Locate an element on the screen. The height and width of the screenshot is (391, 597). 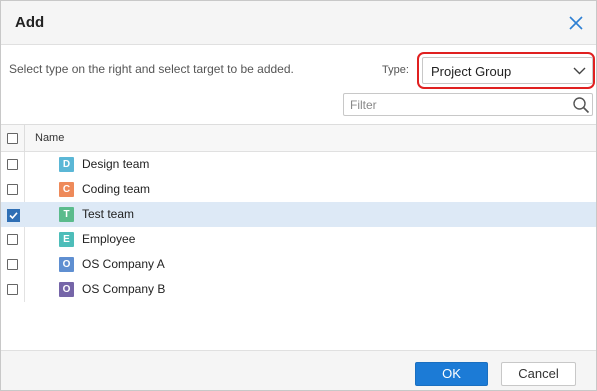
type-select-value: Project Group is located at coordinates (471, 71).